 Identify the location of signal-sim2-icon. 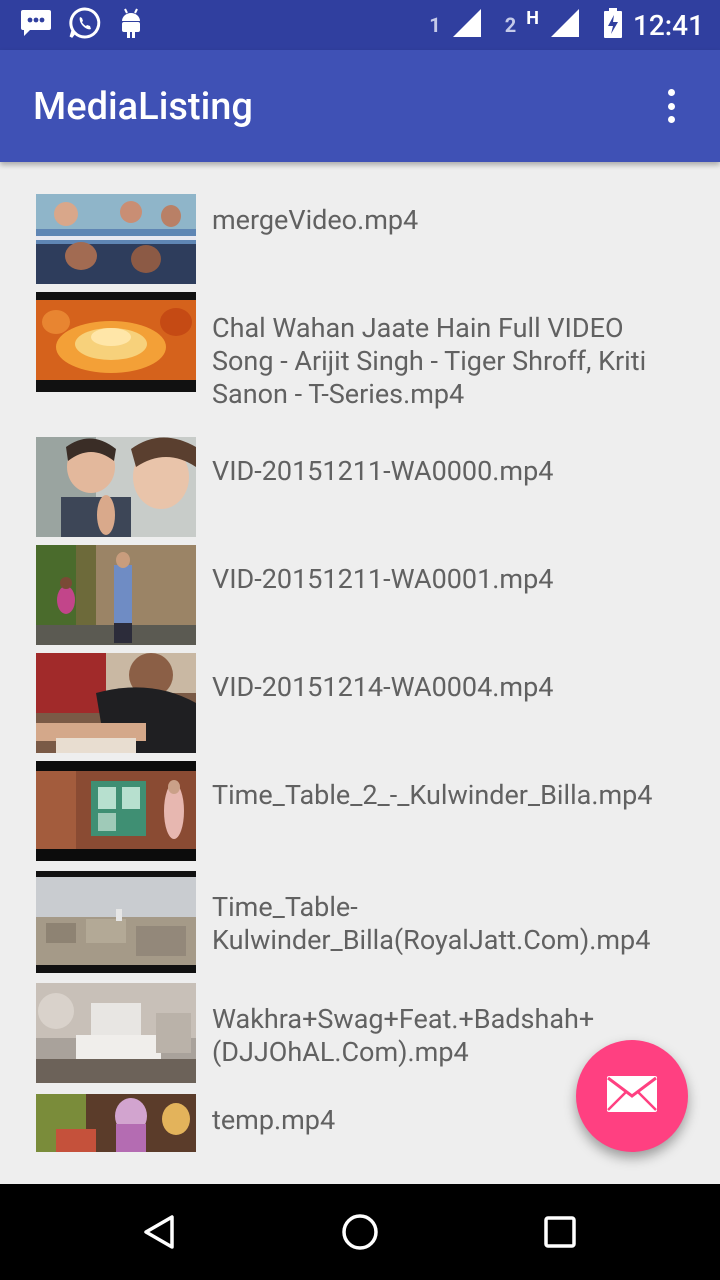
(565, 25).